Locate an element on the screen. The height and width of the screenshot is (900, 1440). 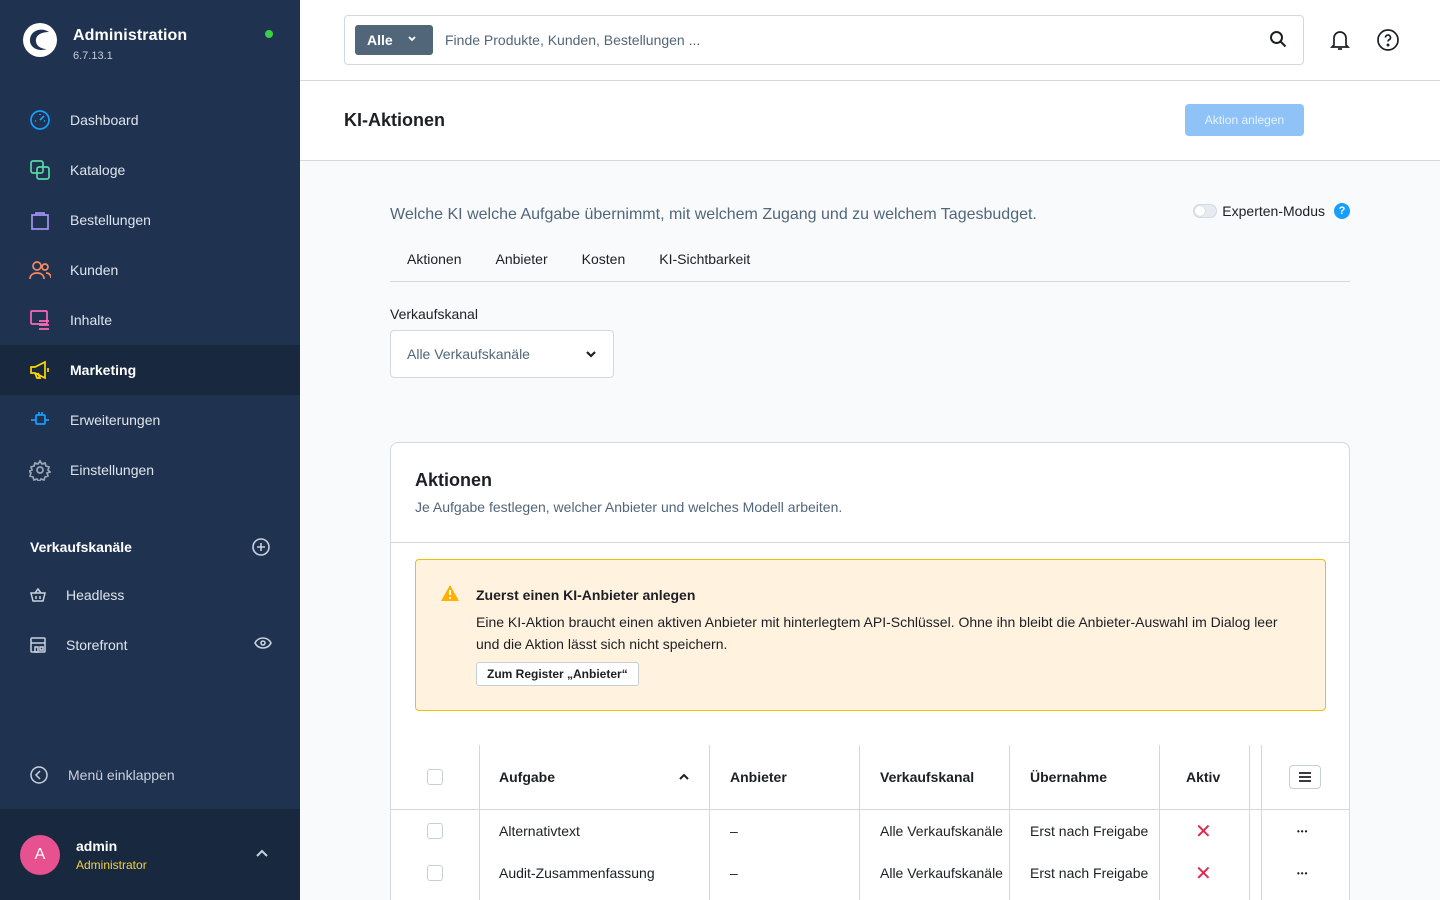
gauge-icon is located at coordinates (40, 120).